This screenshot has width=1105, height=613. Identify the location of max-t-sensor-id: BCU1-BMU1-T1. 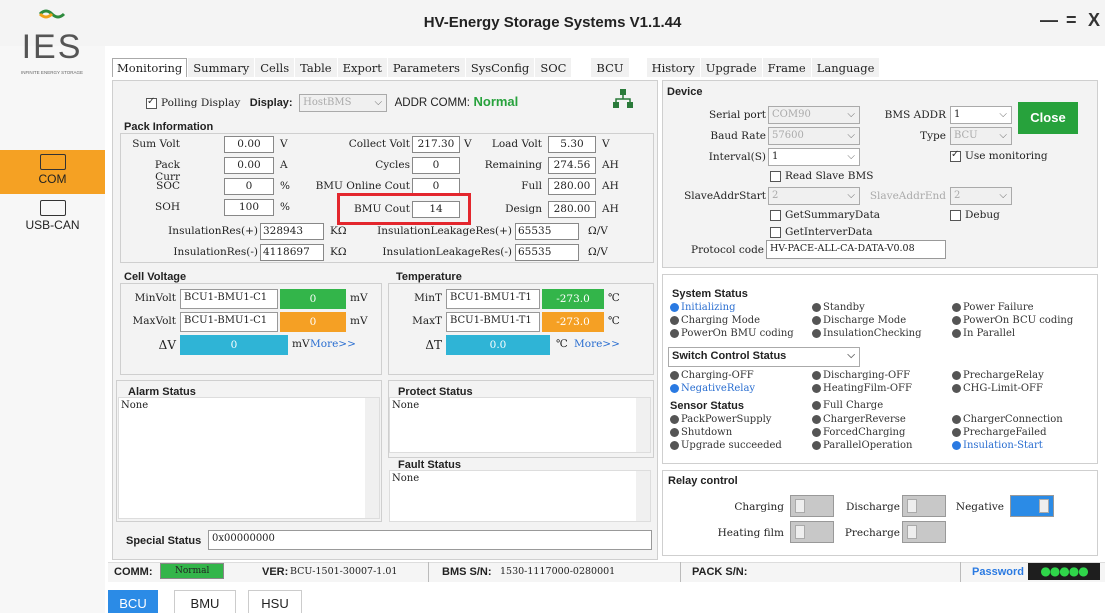
(493, 322).